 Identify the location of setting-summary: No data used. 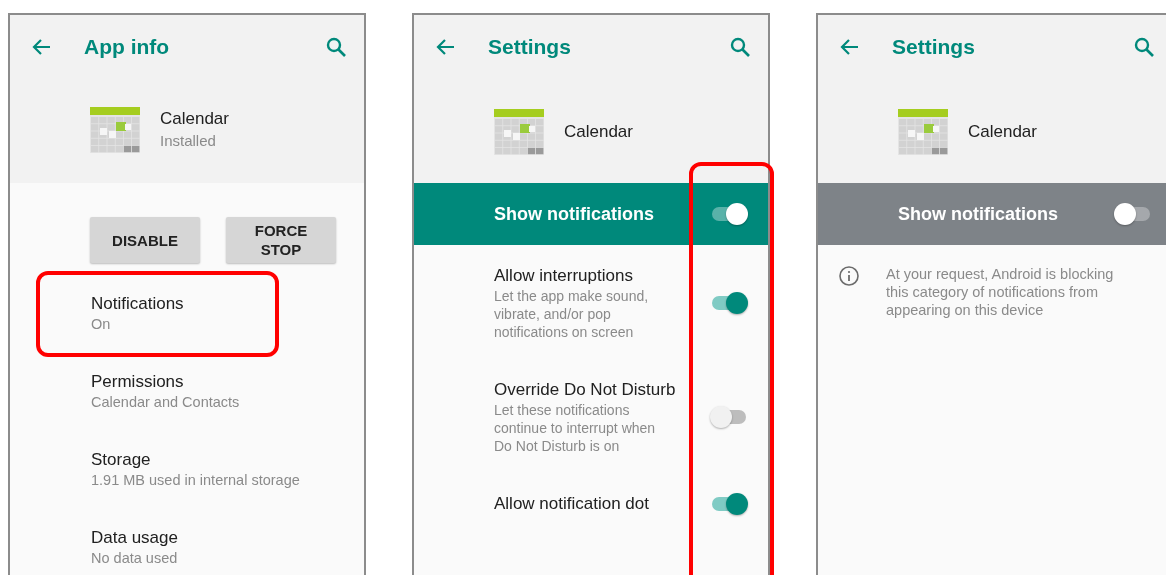
(135, 558).